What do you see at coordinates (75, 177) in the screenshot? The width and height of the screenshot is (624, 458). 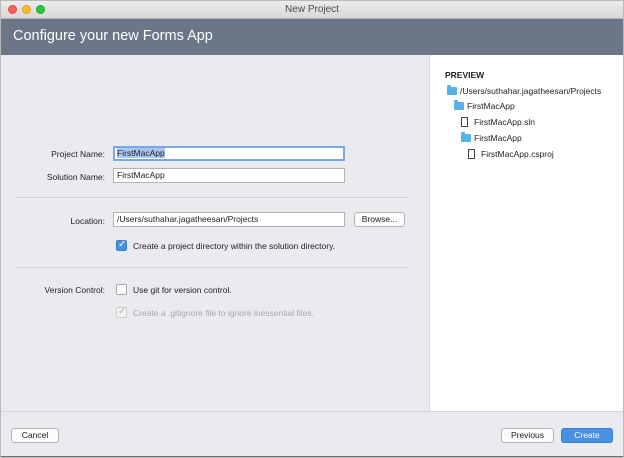 I see `solution-name-label: Solution Name:` at bounding box center [75, 177].